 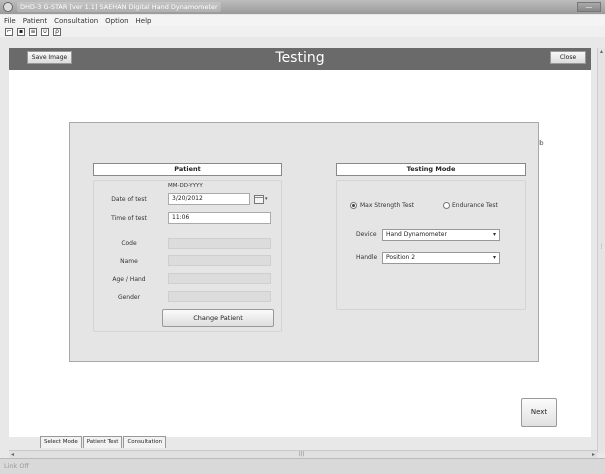 I want to click on name-label: Name, so click(x=129, y=261).